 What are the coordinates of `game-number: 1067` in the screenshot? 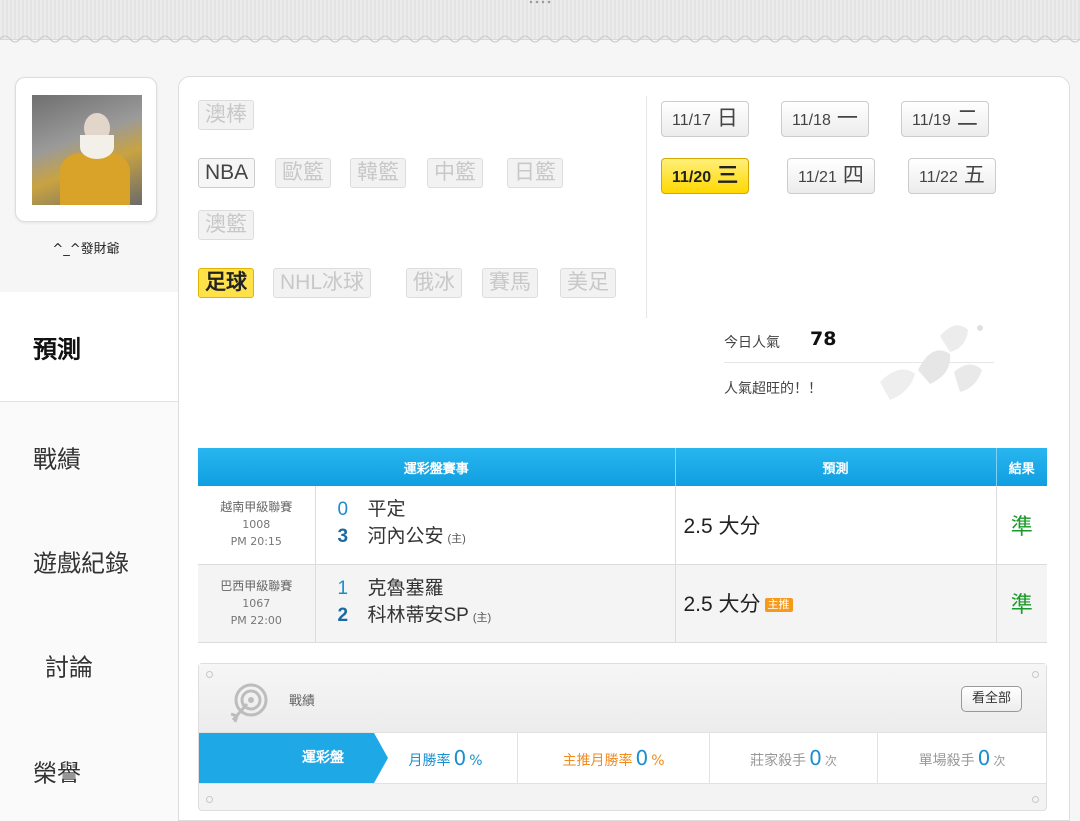 It's located at (256, 603).